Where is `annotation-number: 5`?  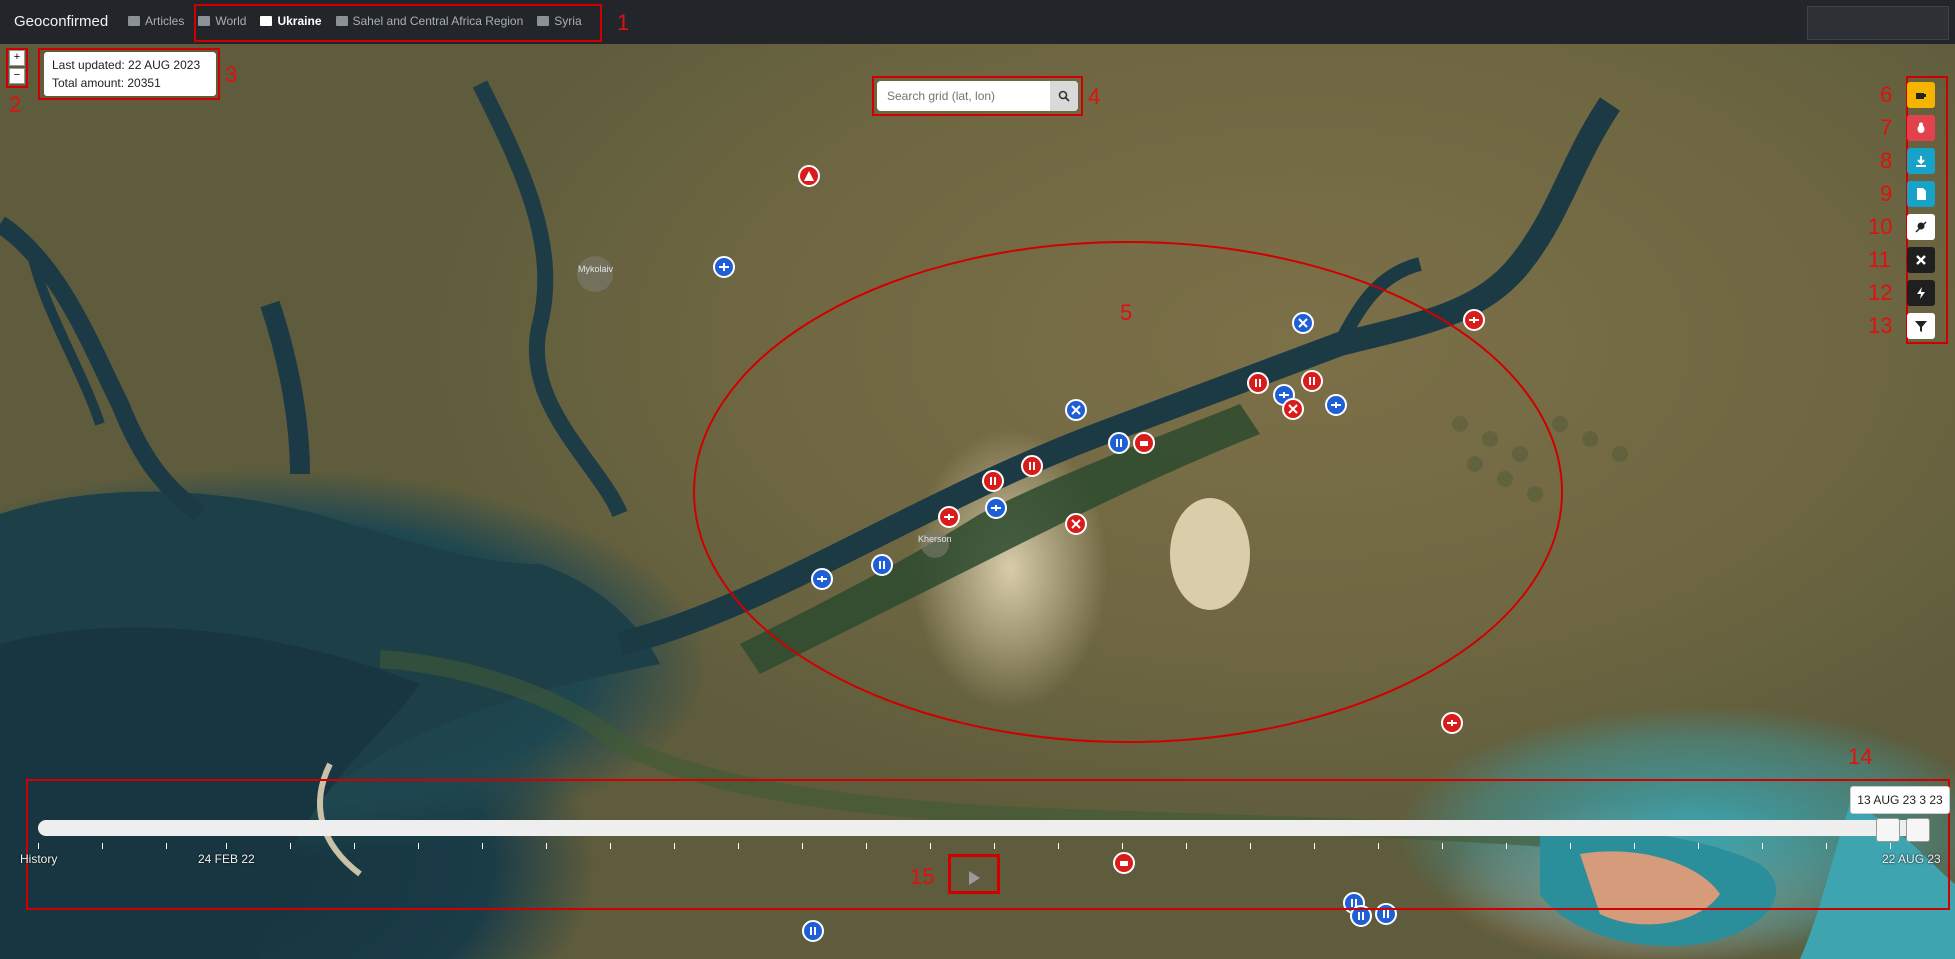
annotation-number: 5 is located at coordinates (1126, 312).